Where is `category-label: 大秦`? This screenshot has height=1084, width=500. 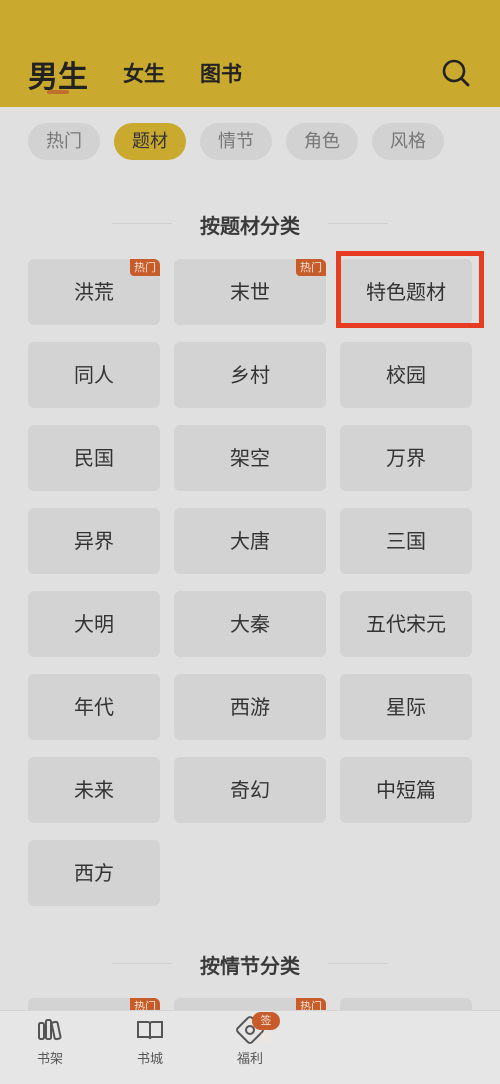 category-label: 大秦 is located at coordinates (250, 624).